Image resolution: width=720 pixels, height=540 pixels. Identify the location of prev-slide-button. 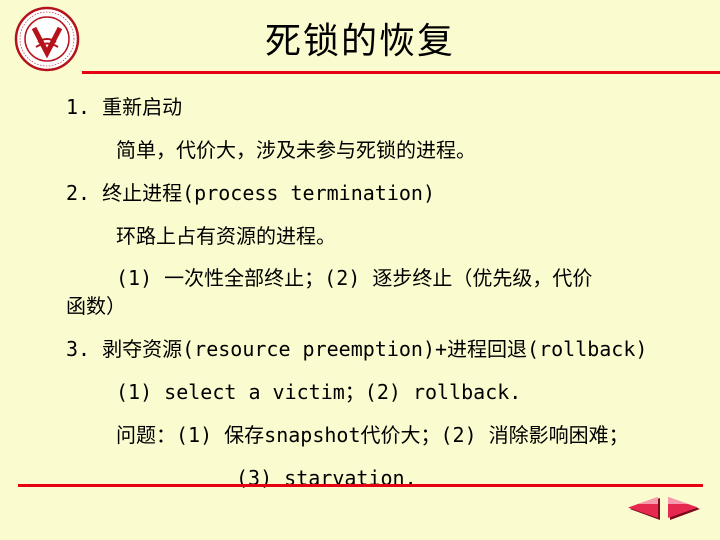
(644, 509).